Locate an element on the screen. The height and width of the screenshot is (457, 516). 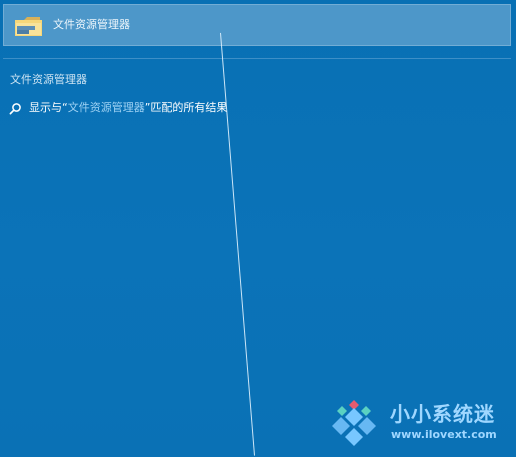
web-result-prefix: 显示与“ is located at coordinates (48, 107).